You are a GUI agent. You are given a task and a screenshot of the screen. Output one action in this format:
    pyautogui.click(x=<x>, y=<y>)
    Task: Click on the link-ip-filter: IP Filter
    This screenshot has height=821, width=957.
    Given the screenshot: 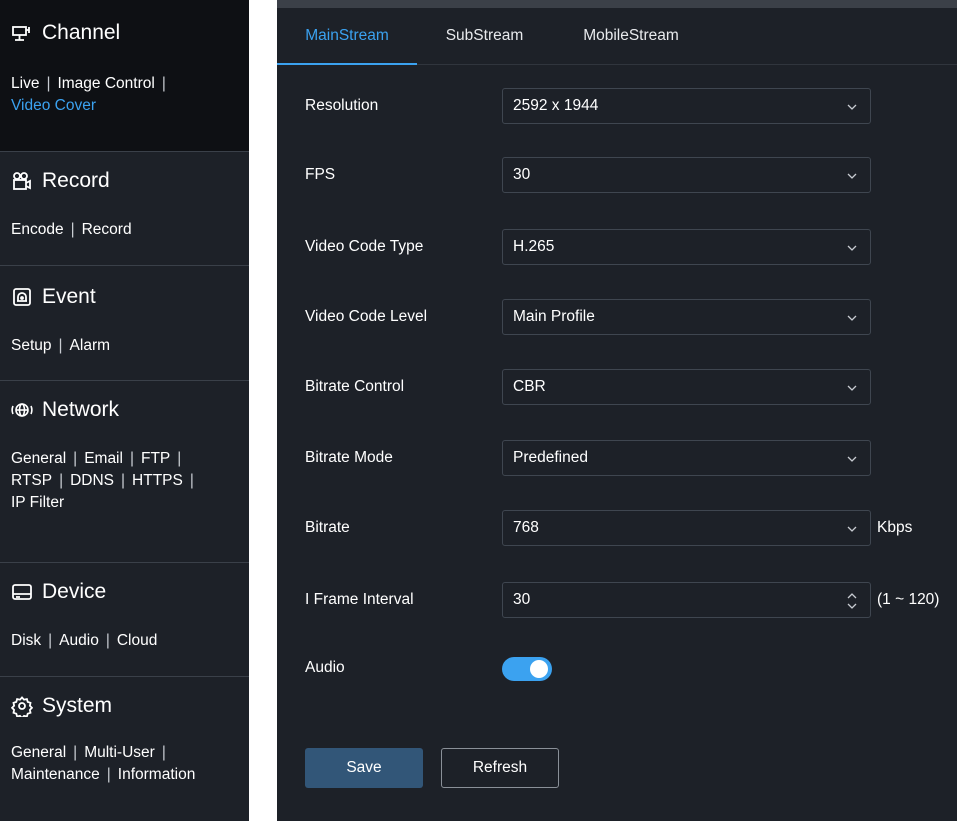 What is the action you would take?
    pyautogui.click(x=37, y=502)
    